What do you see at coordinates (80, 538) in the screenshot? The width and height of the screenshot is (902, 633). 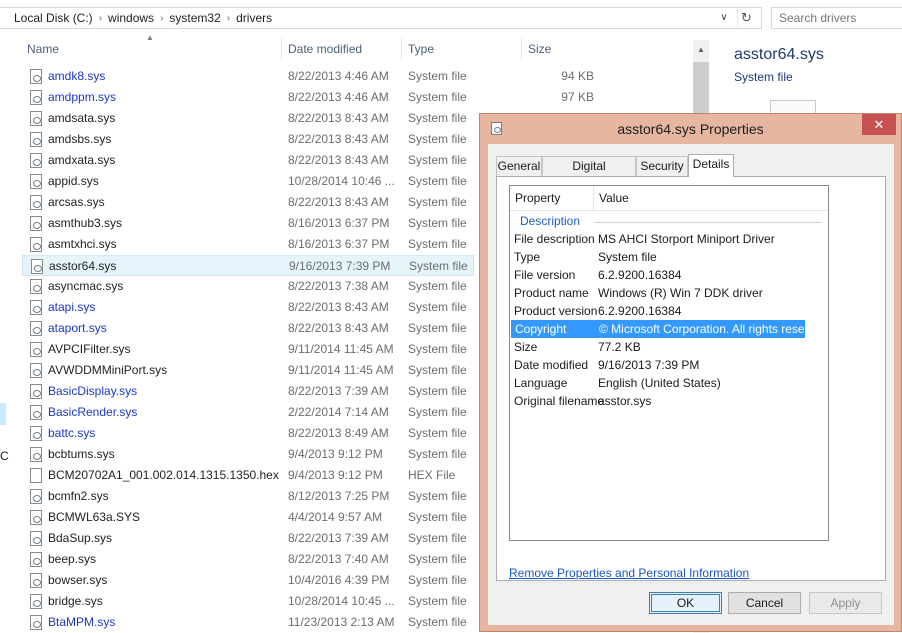 I see `file-name: BdaSup.sys` at bounding box center [80, 538].